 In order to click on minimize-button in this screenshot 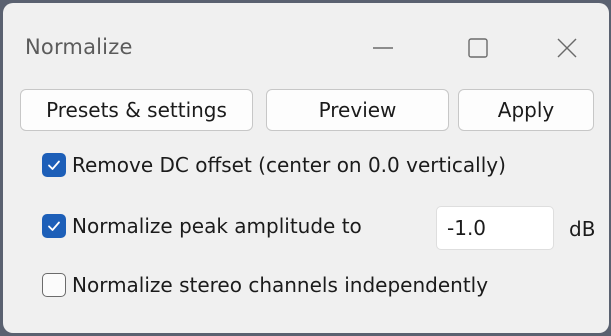, I will do `click(383, 48)`.